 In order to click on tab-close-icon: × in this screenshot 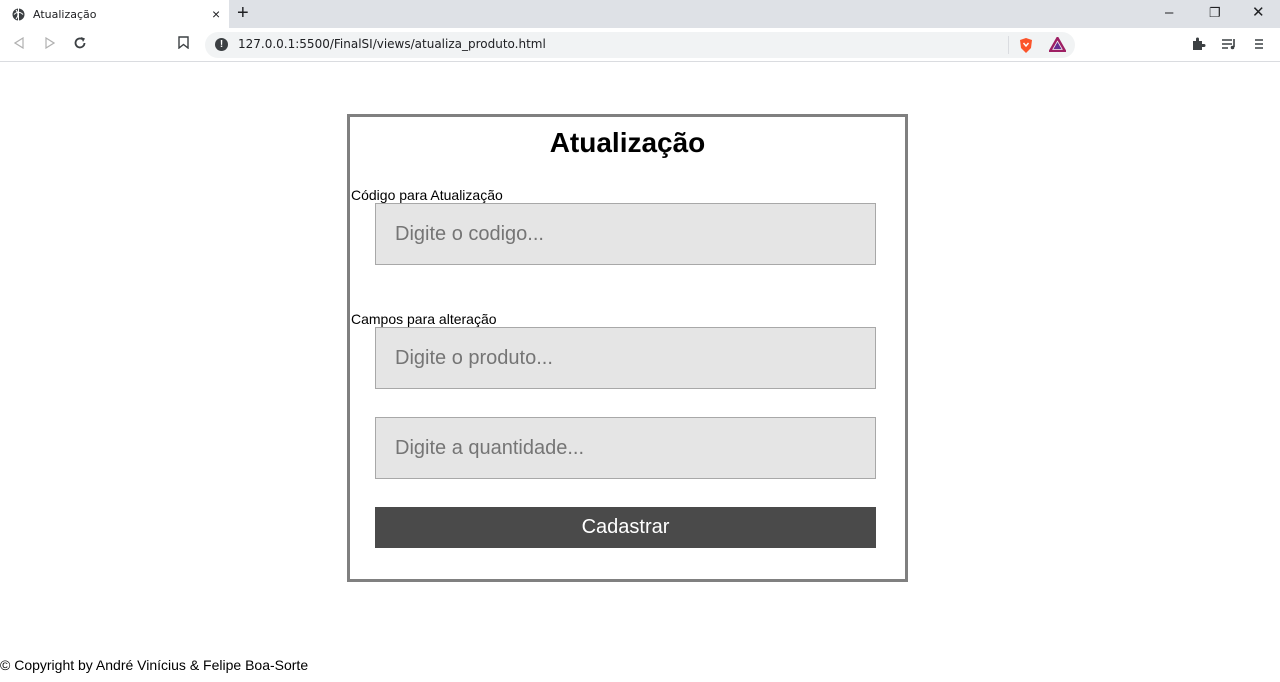, I will do `click(216, 14)`.